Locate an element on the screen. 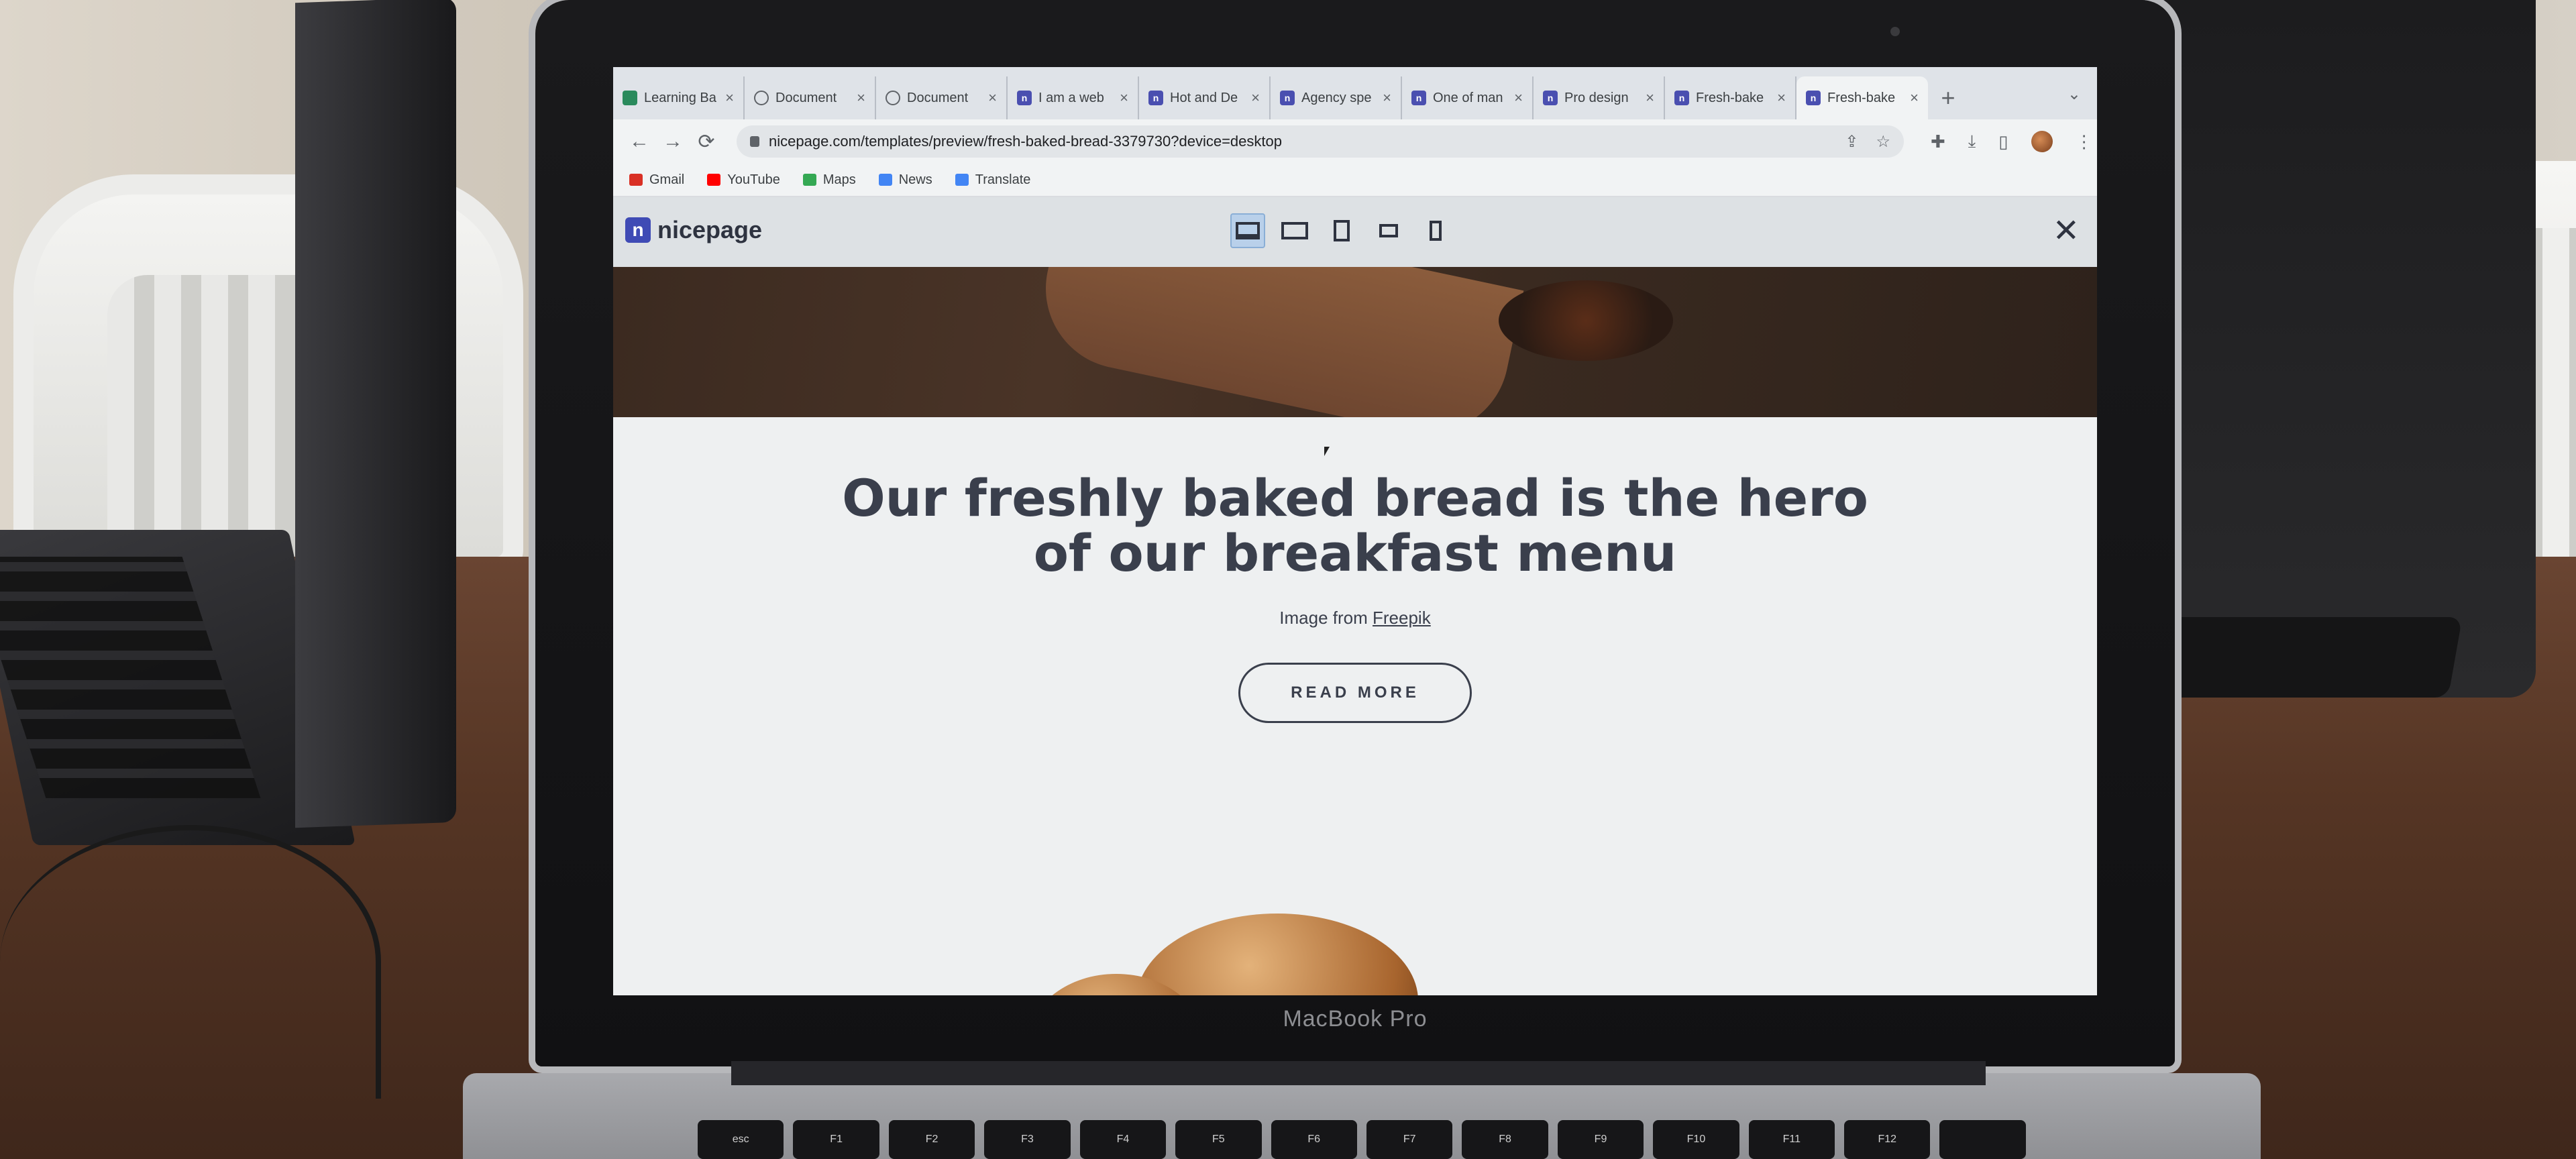  nicepage-logo: n nicepage is located at coordinates (693, 230).